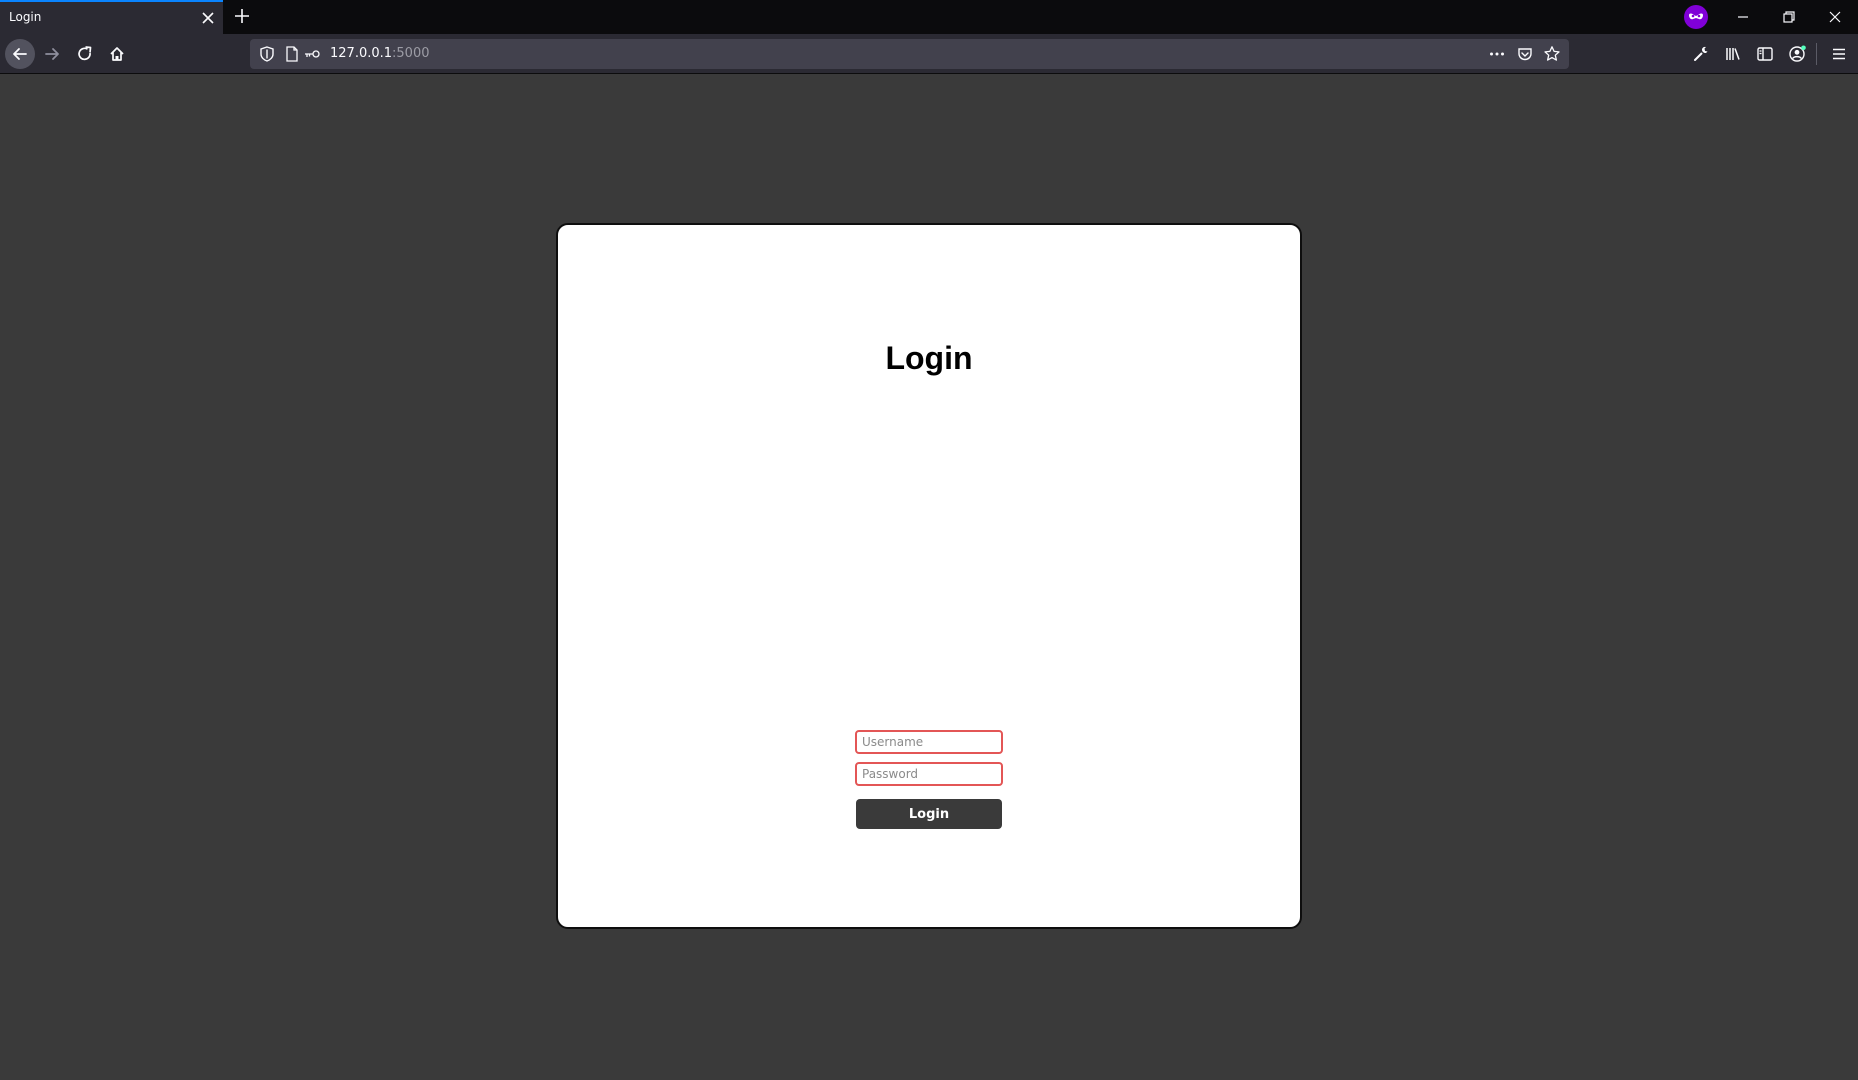 The height and width of the screenshot is (1080, 1858). What do you see at coordinates (1835, 17) in the screenshot?
I see `window-close-icon` at bounding box center [1835, 17].